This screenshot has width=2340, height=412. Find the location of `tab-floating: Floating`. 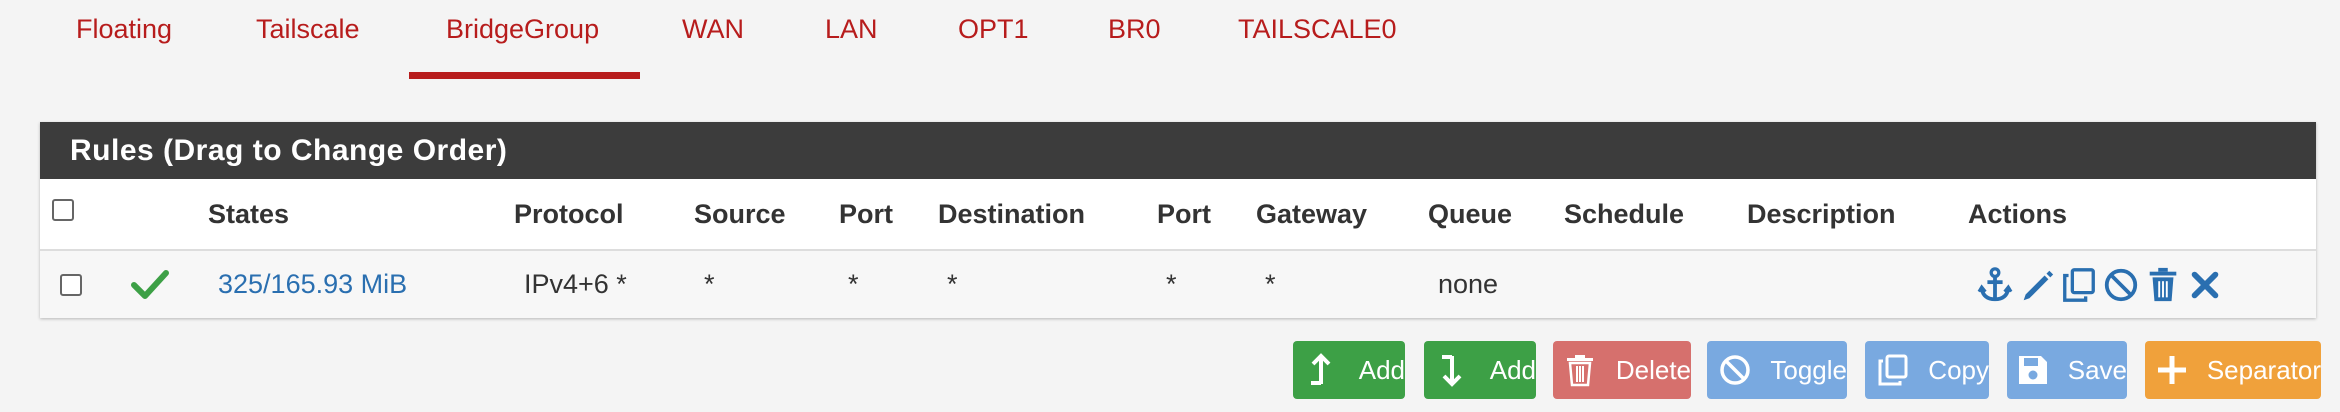

tab-floating: Floating is located at coordinates (124, 29).